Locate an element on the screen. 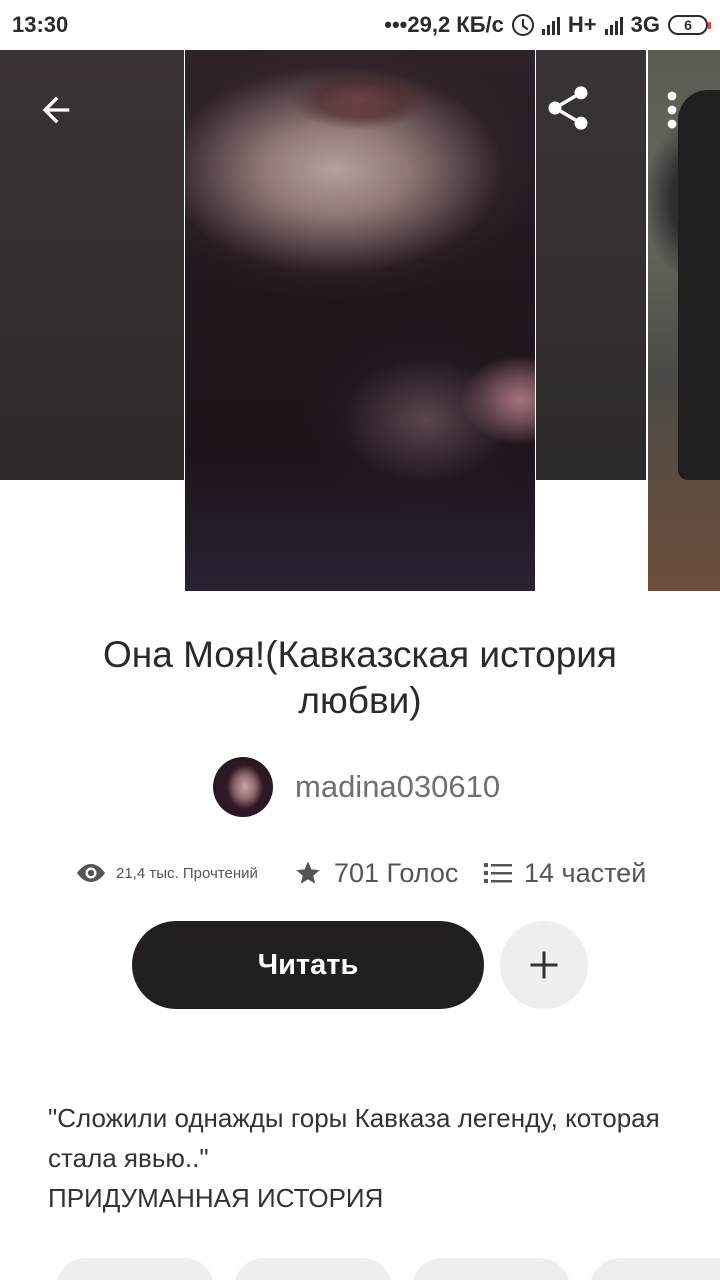 The image size is (720, 1280). share-icon is located at coordinates (568, 108).